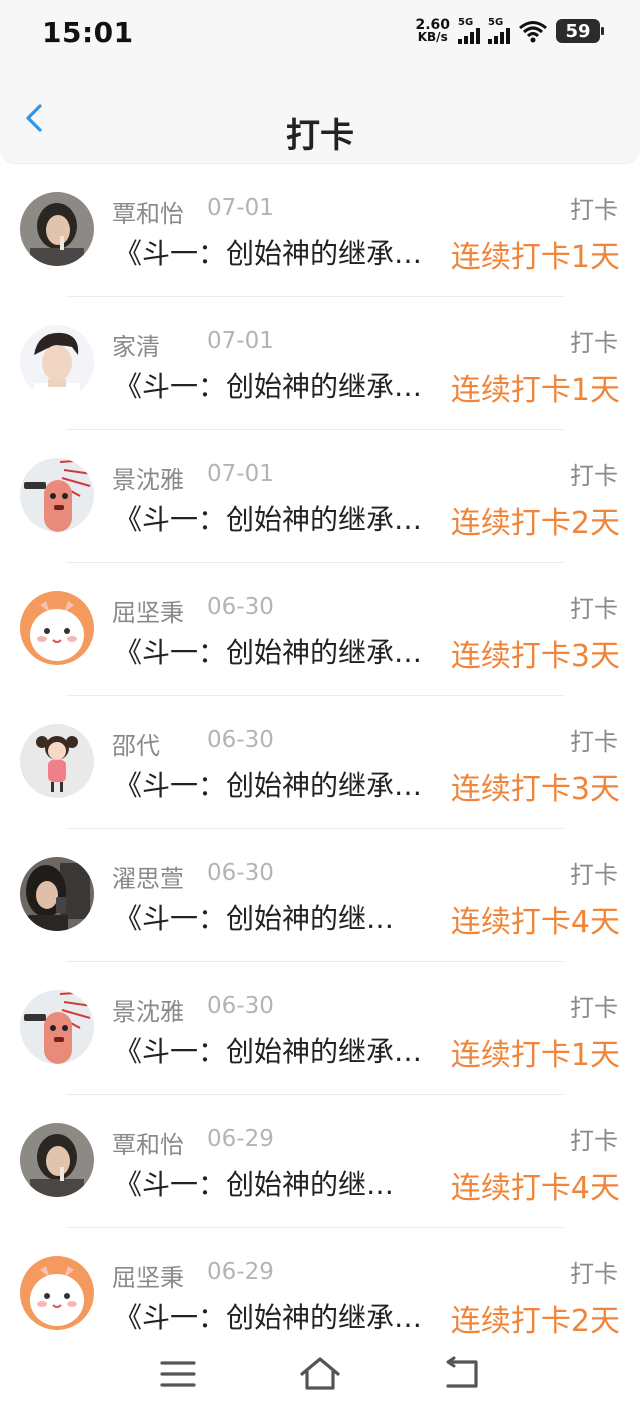 The height and width of the screenshot is (1415, 640). What do you see at coordinates (320, 1374) in the screenshot?
I see `home-icon` at bounding box center [320, 1374].